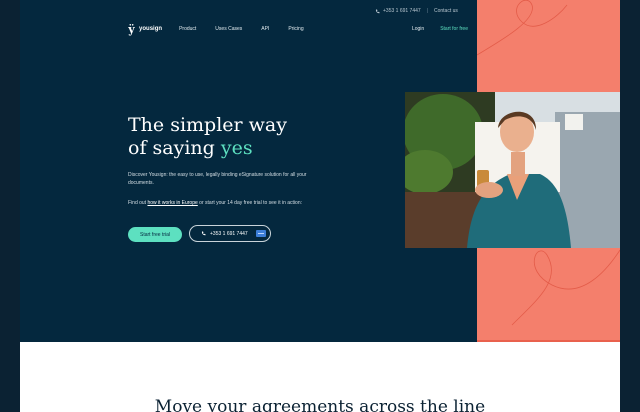 The height and width of the screenshot is (412, 640). Describe the element at coordinates (260, 233) in the screenshot. I see `flag-icon` at that location.